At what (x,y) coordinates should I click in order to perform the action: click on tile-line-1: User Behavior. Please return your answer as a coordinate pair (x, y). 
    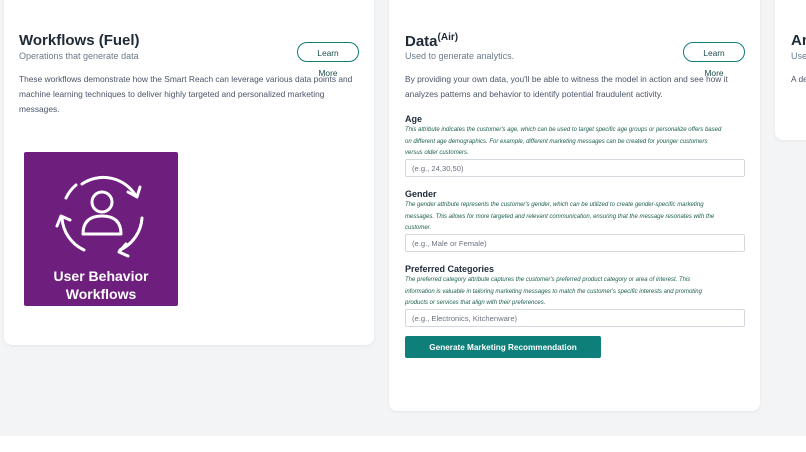
    Looking at the image, I should click on (101, 276).